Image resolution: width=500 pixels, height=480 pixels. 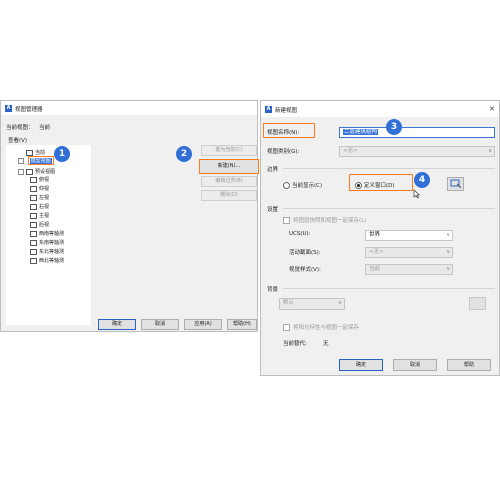 What do you see at coordinates (39, 224) in the screenshot?
I see `tree-item-preset: 后视` at bounding box center [39, 224].